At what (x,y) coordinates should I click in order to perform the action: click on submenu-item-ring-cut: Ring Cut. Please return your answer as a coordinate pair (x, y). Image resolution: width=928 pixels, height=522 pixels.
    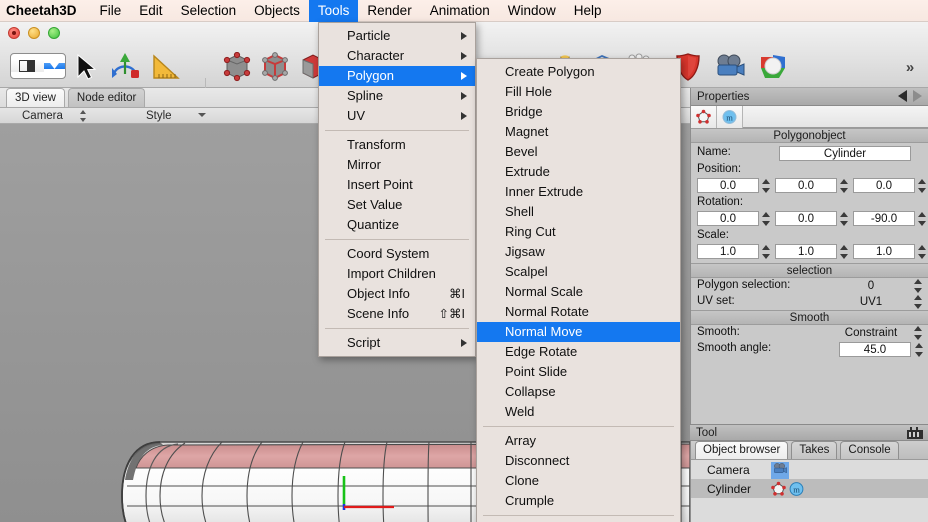
    Looking at the image, I should click on (578, 232).